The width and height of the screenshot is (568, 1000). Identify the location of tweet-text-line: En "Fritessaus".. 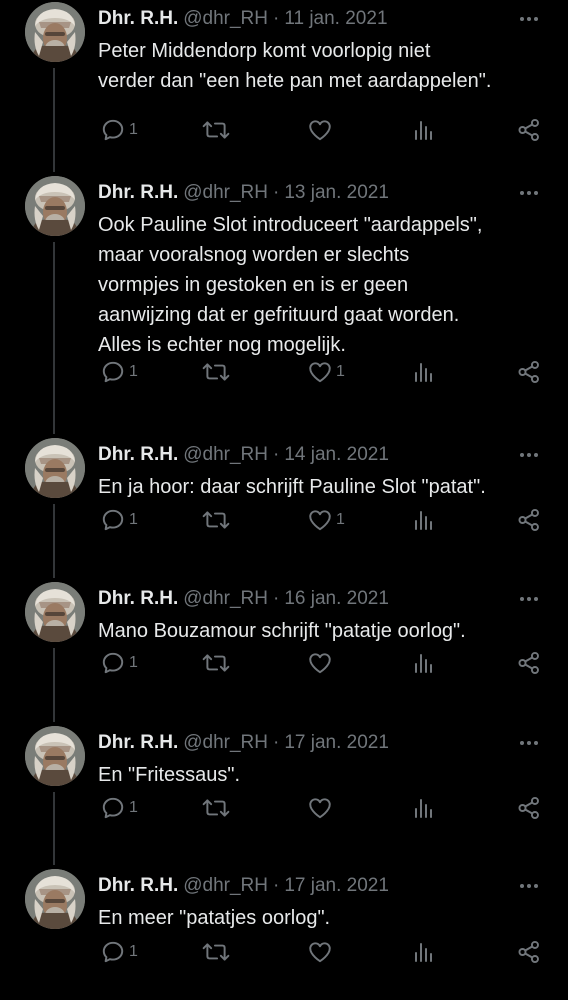
(169, 775).